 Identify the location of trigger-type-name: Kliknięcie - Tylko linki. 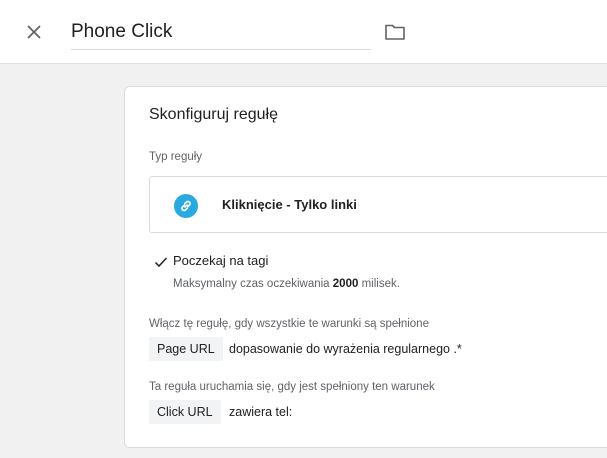
(289, 204).